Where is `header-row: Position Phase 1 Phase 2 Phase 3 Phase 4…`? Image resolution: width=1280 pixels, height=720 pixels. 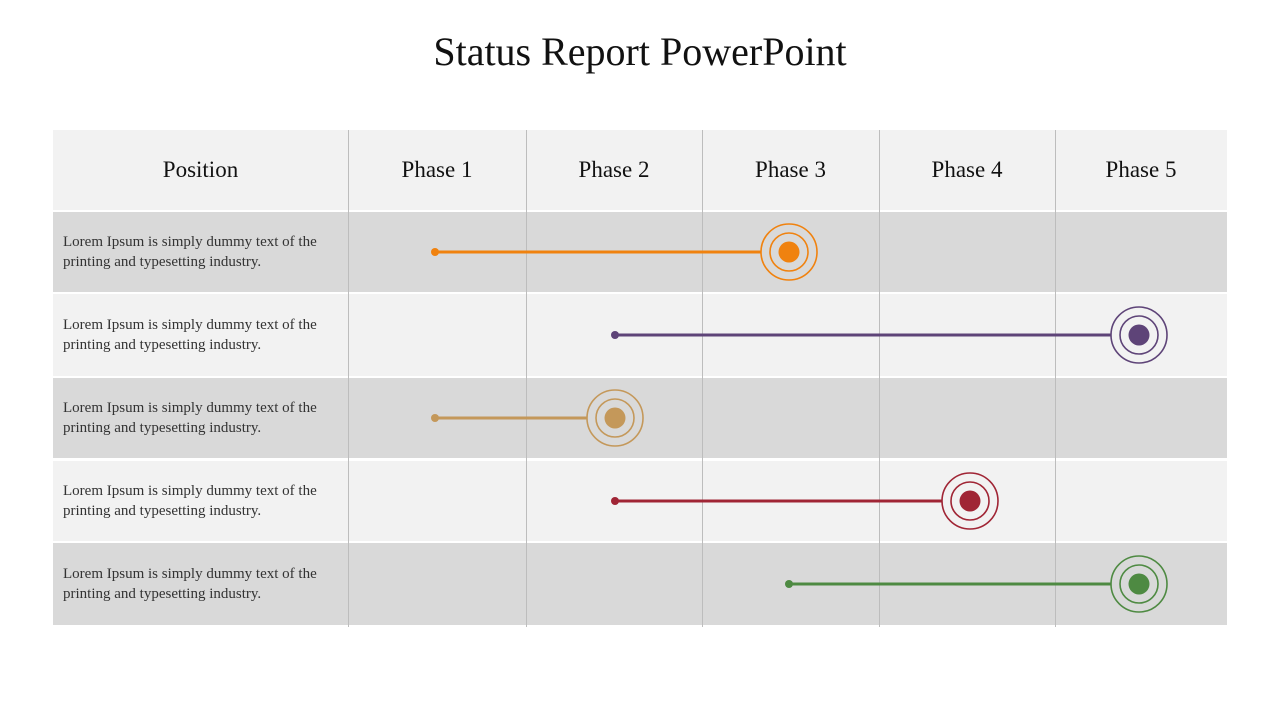 header-row: Position Phase 1 Phase 2 Phase 3 Phase 4… is located at coordinates (640, 170).